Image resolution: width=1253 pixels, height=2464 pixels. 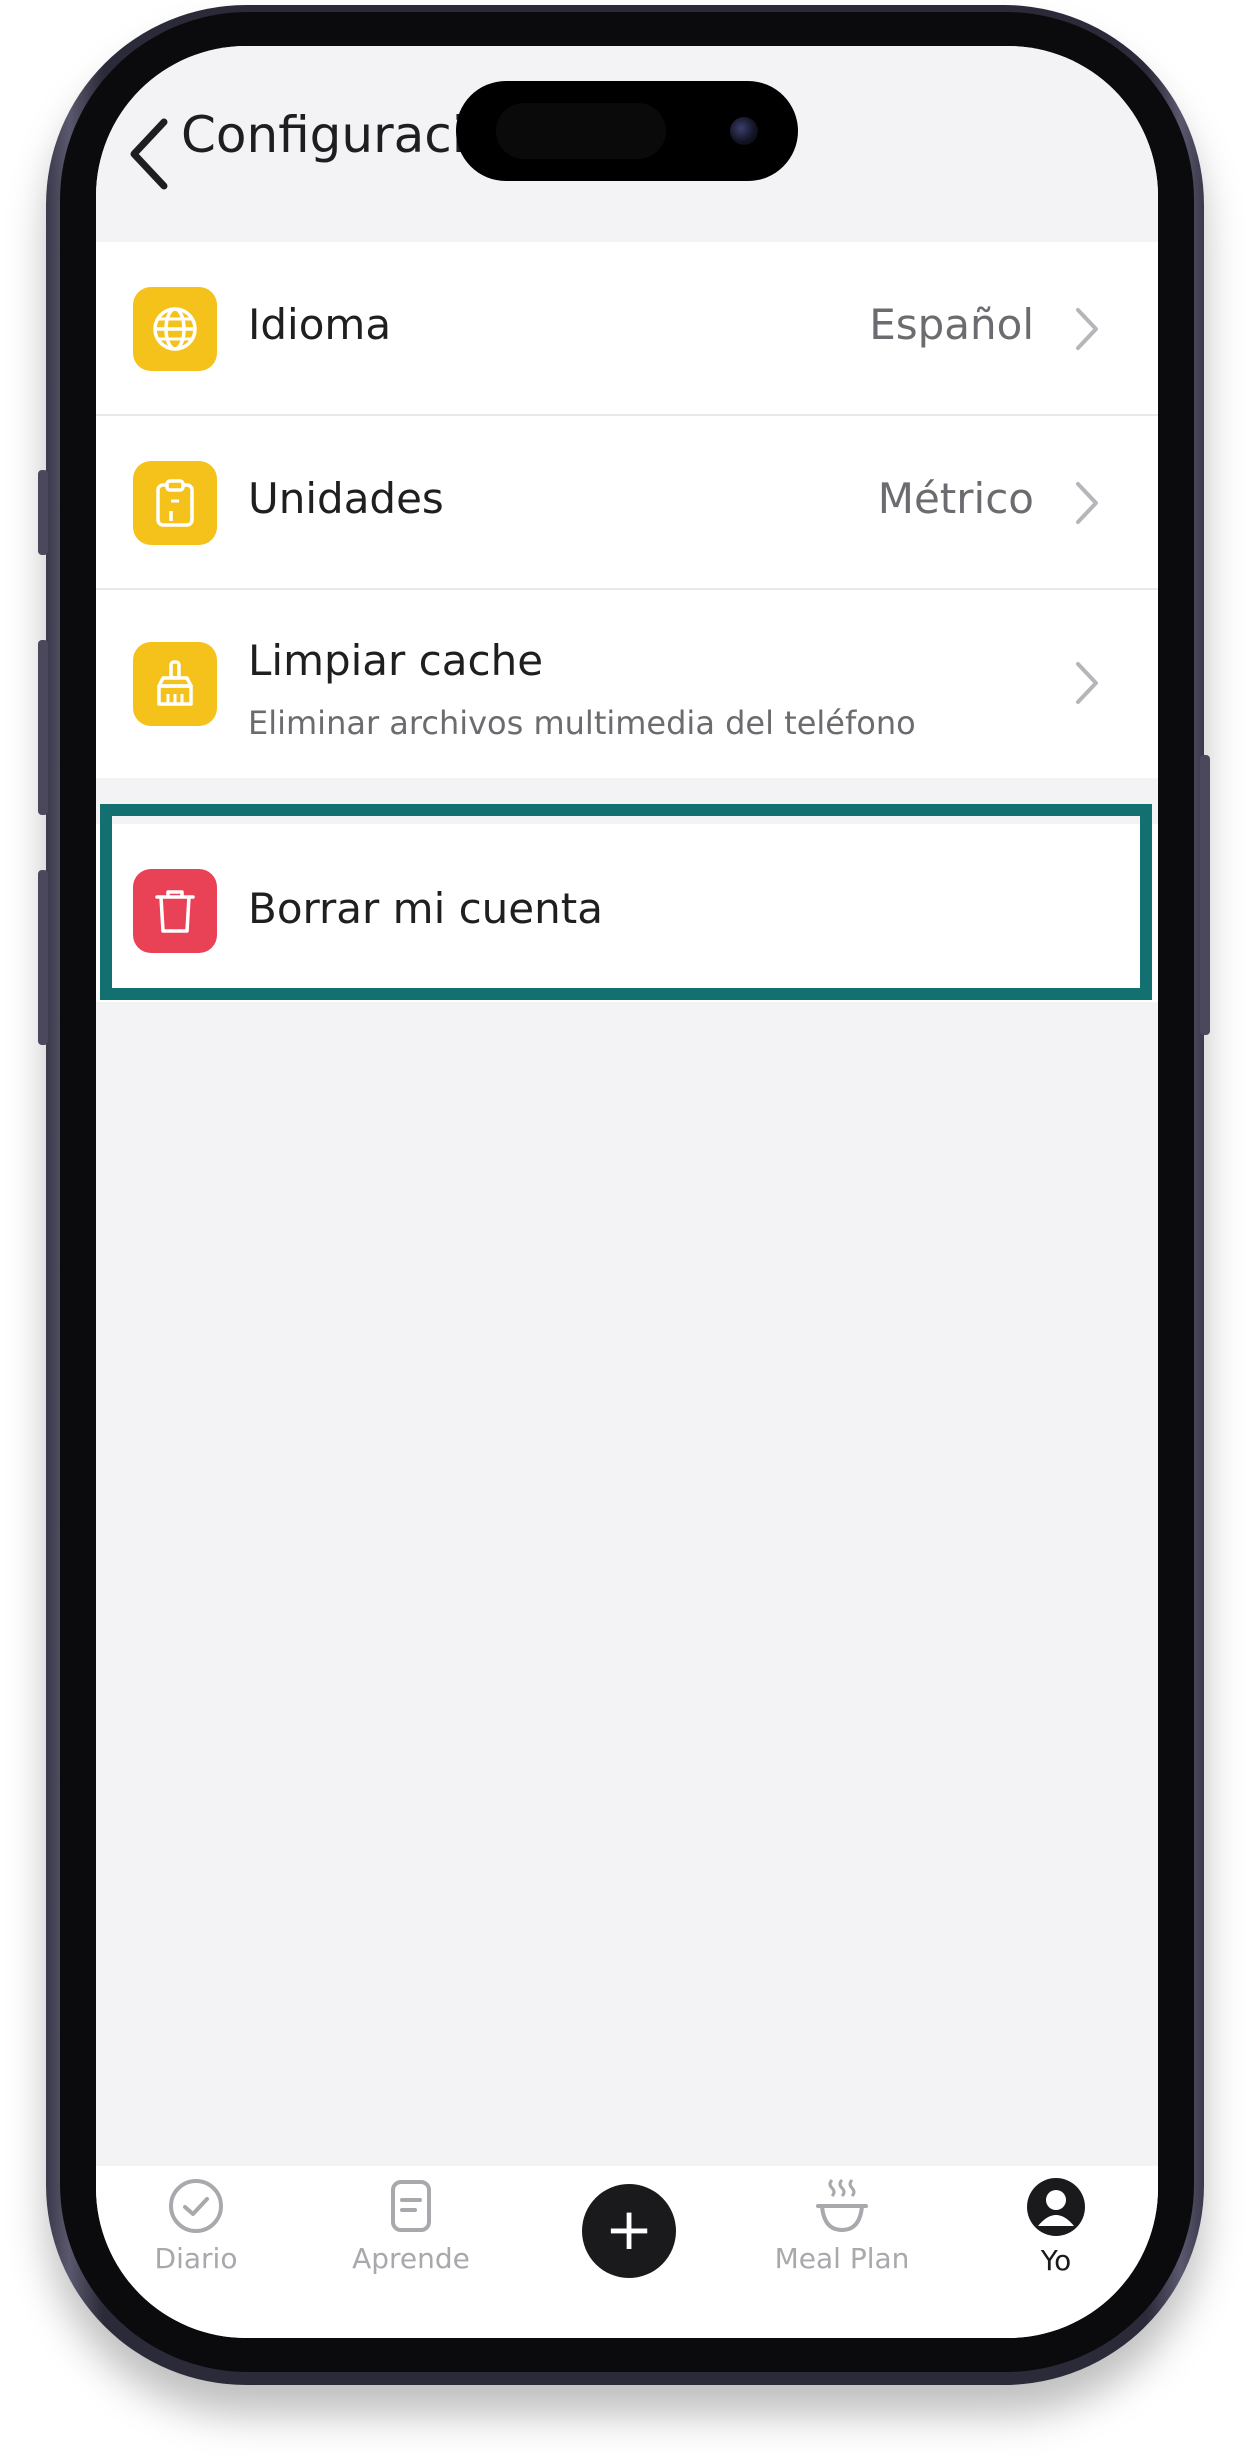 What do you see at coordinates (320, 324) in the screenshot?
I see `settings-item-label: Idioma` at bounding box center [320, 324].